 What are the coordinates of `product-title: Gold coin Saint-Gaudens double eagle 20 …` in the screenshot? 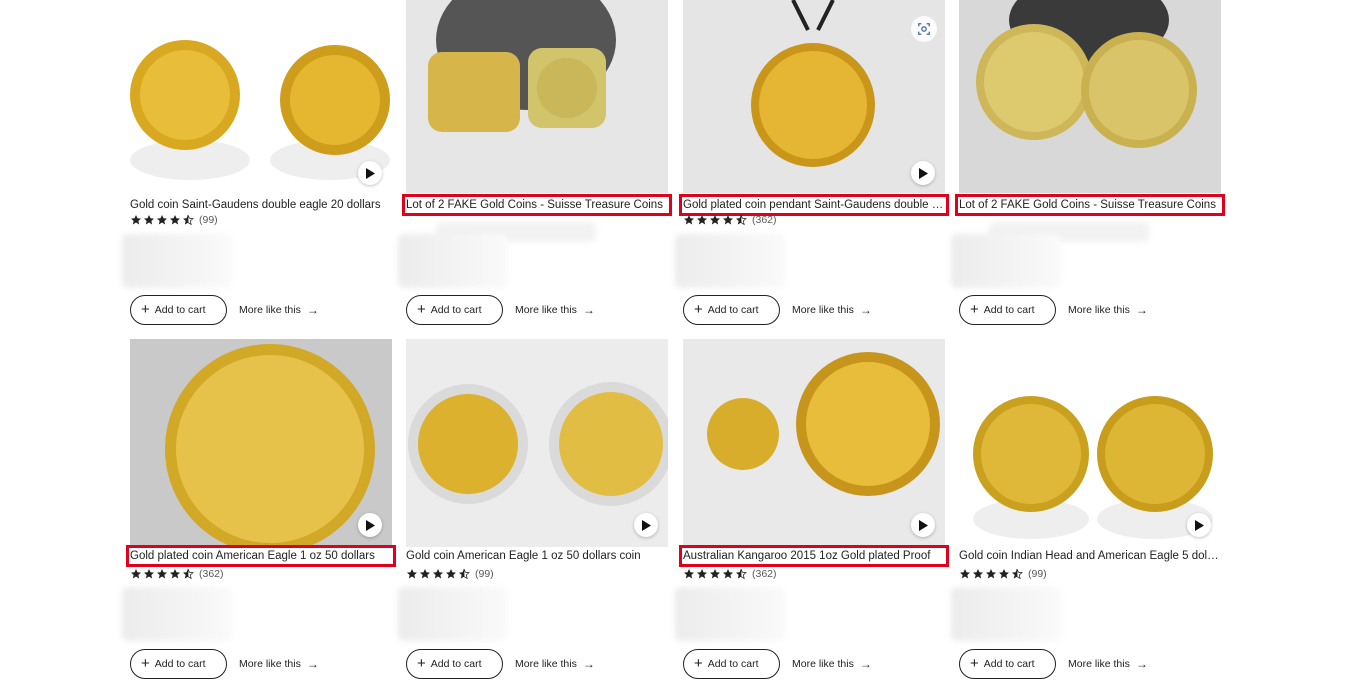 It's located at (261, 205).